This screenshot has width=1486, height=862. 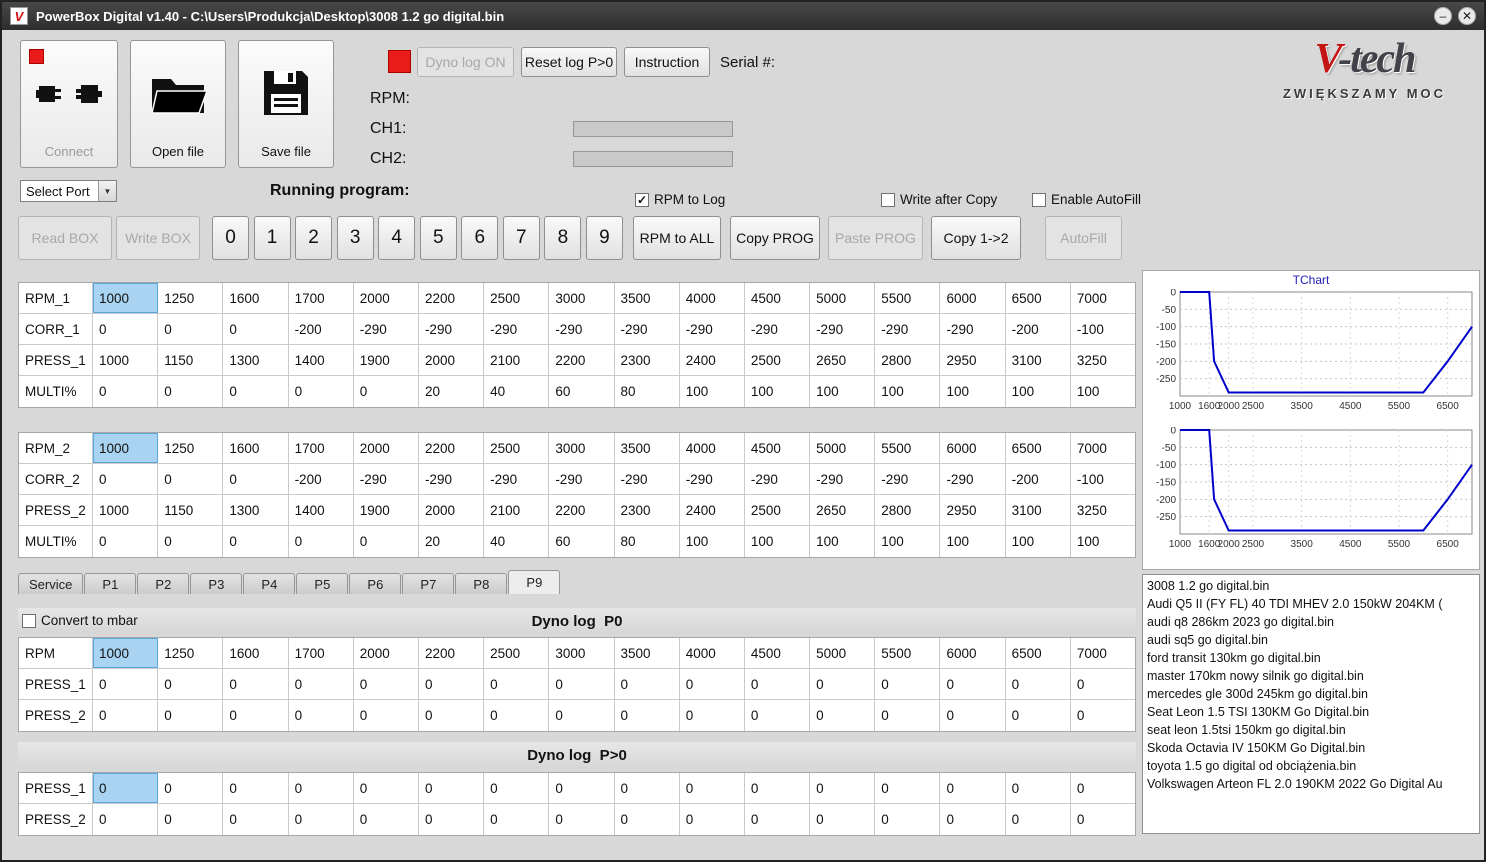 I want to click on table-cell: 2000, so click(x=452, y=510).